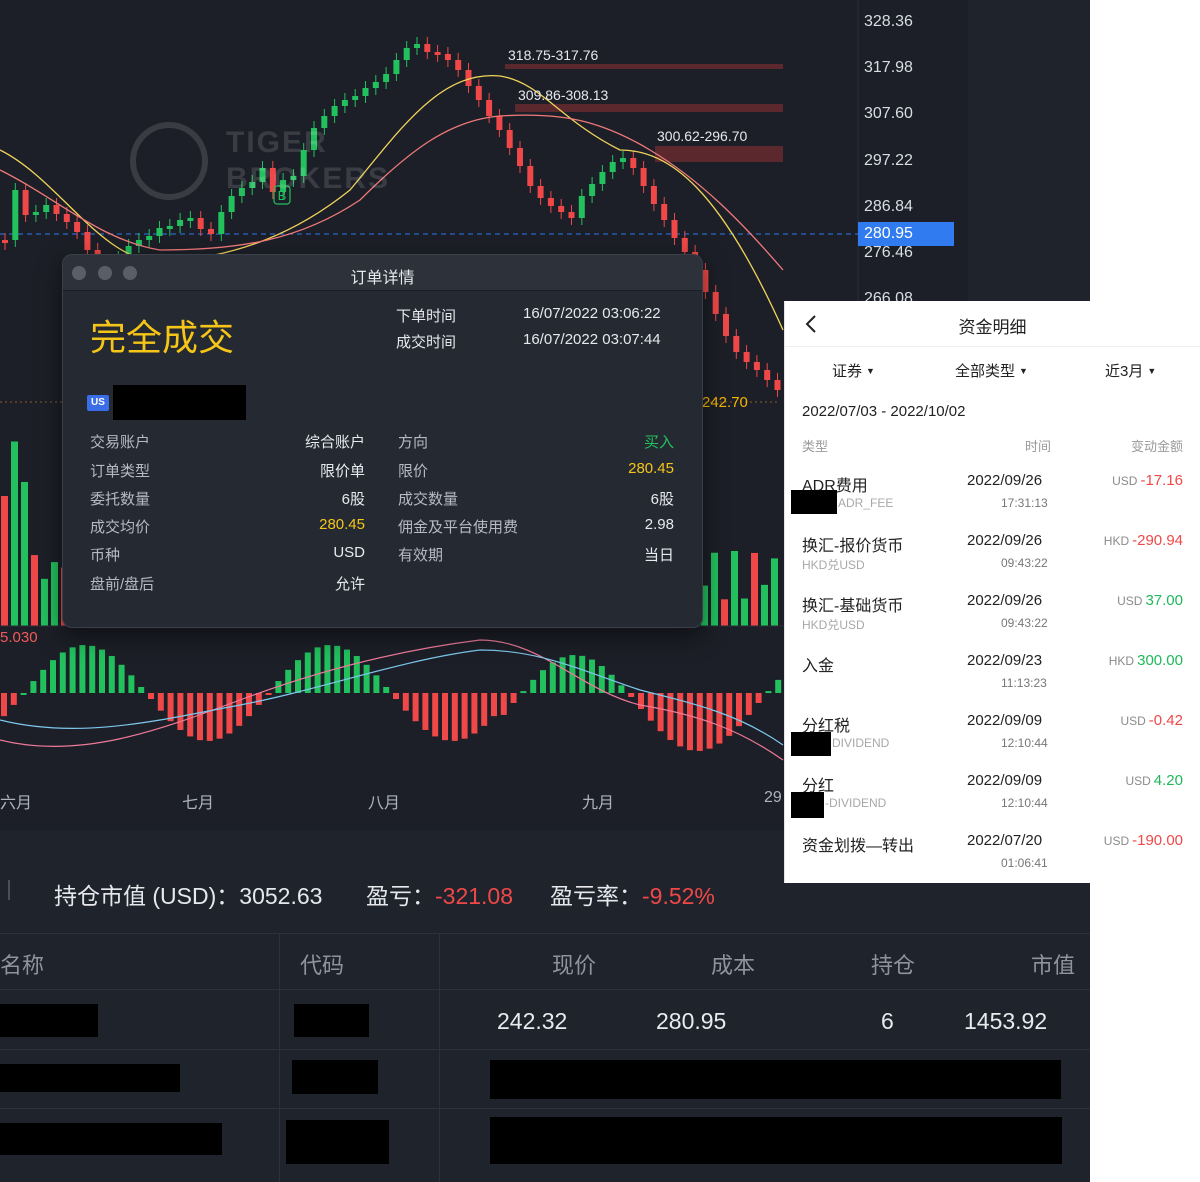 The height and width of the screenshot is (1182, 1200). Describe the element at coordinates (1005, 840) in the screenshot. I see `record-date: 2022/07/20` at that location.